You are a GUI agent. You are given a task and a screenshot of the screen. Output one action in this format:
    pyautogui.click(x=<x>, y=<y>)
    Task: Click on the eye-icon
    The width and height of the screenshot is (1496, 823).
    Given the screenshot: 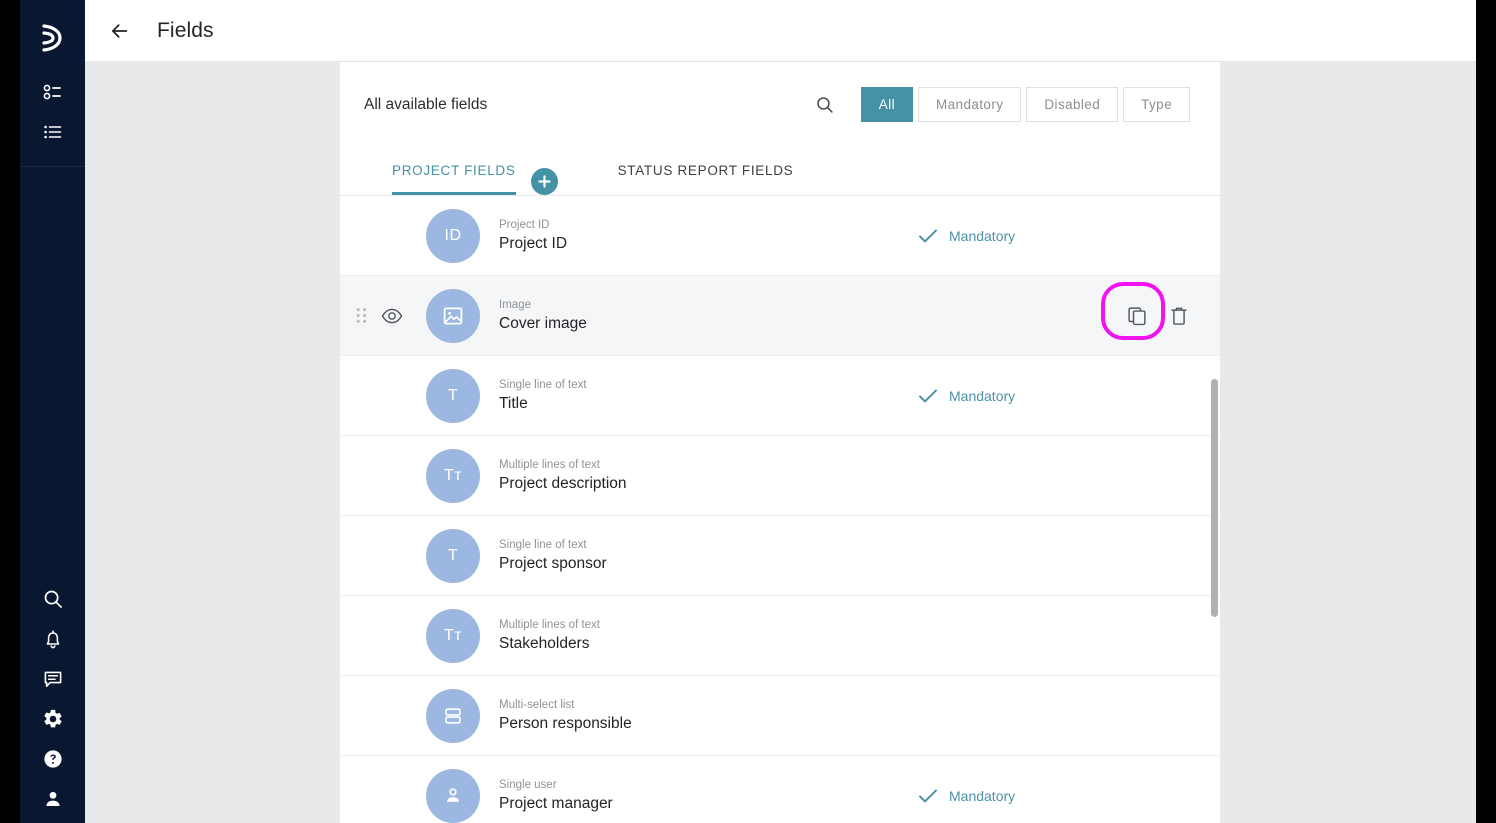 What is the action you would take?
    pyautogui.click(x=392, y=315)
    